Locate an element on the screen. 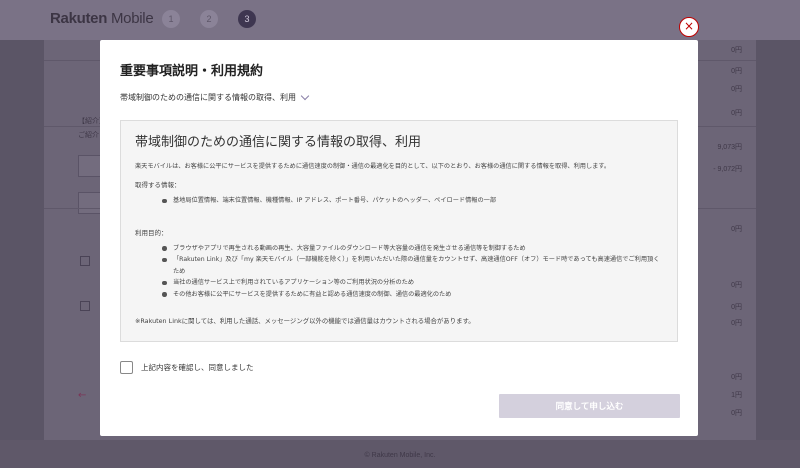 Image resolution: width=800 pixels, height=468 pixels. bg-price: 9,073円 is located at coordinates (729, 147).